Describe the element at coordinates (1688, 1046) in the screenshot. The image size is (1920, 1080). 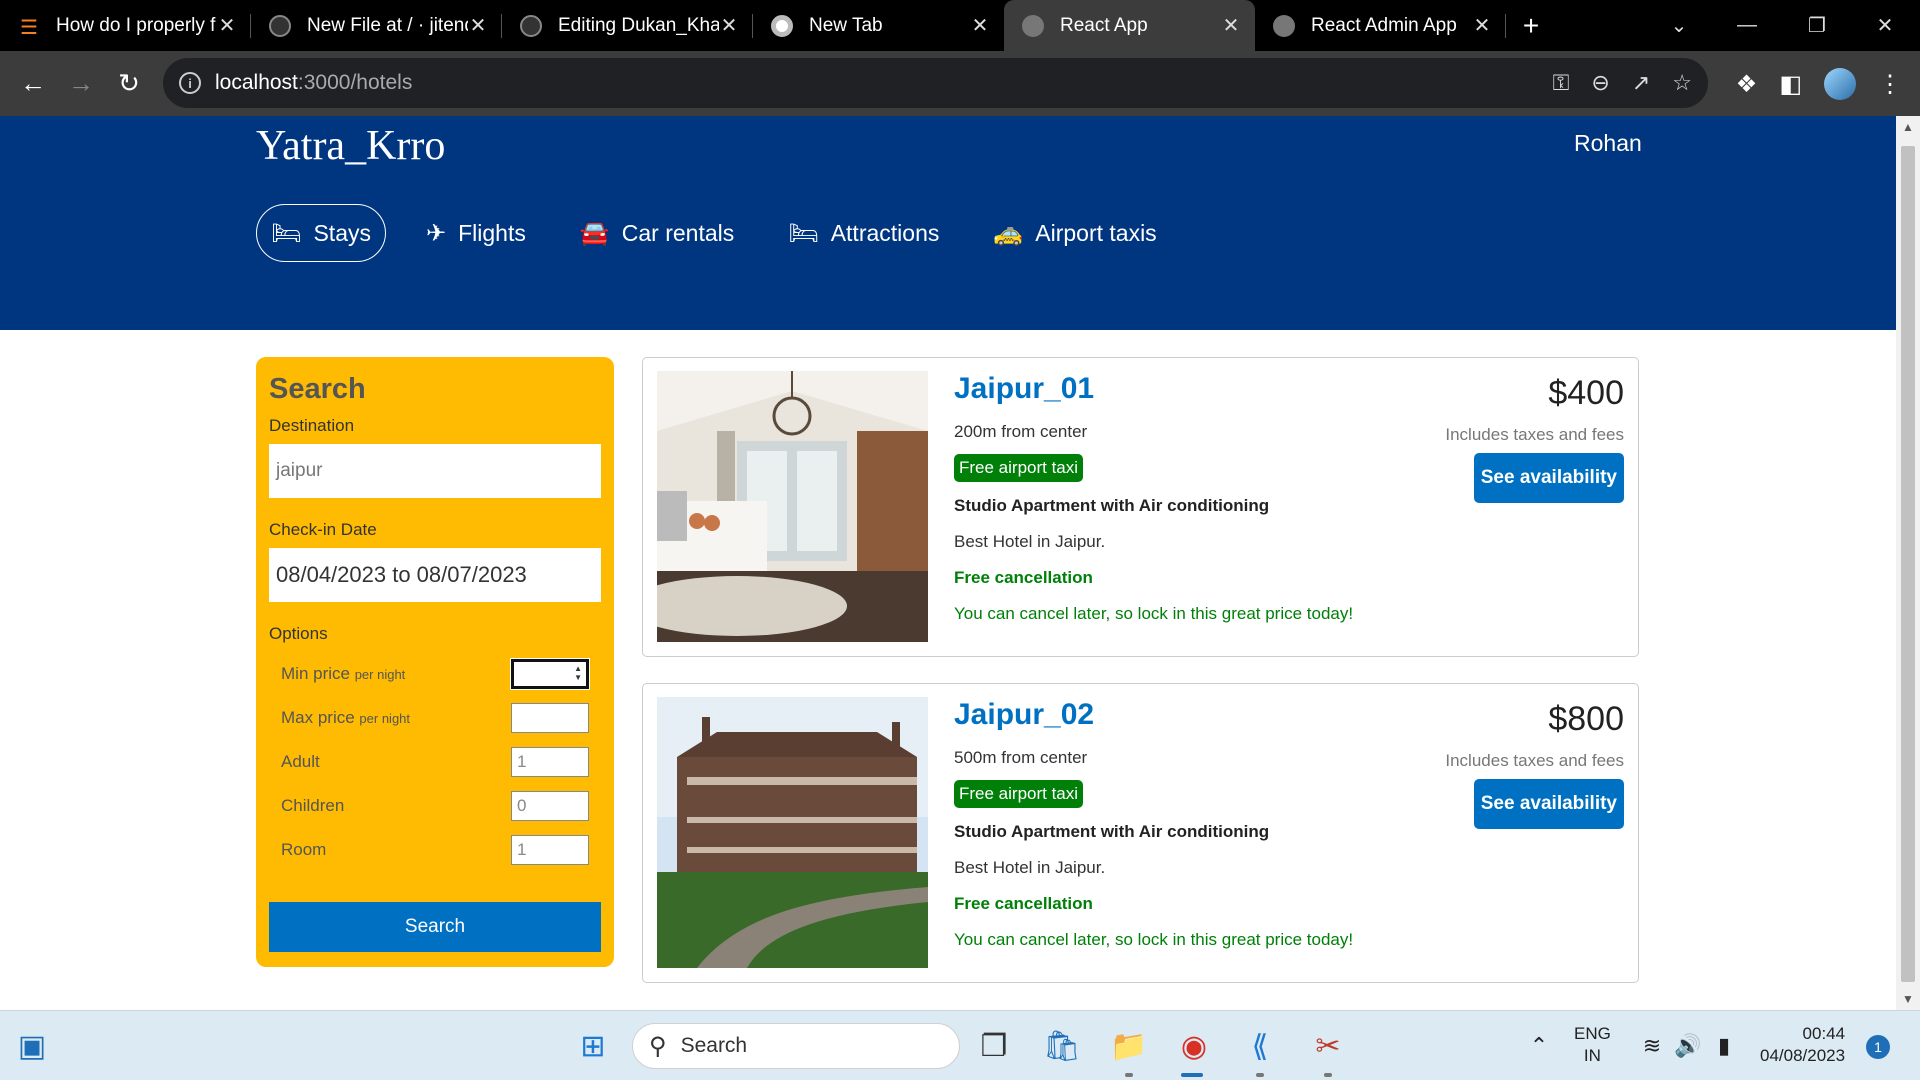
I see `volume-icon: 🔊` at that location.